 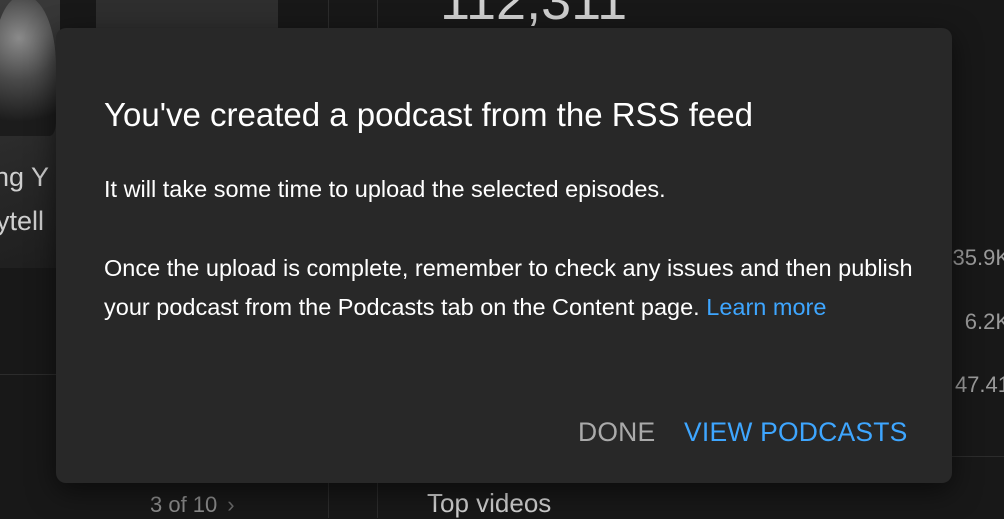 I want to click on channel-thumbnail: ng Y ytell, so click(x=30, y=134).